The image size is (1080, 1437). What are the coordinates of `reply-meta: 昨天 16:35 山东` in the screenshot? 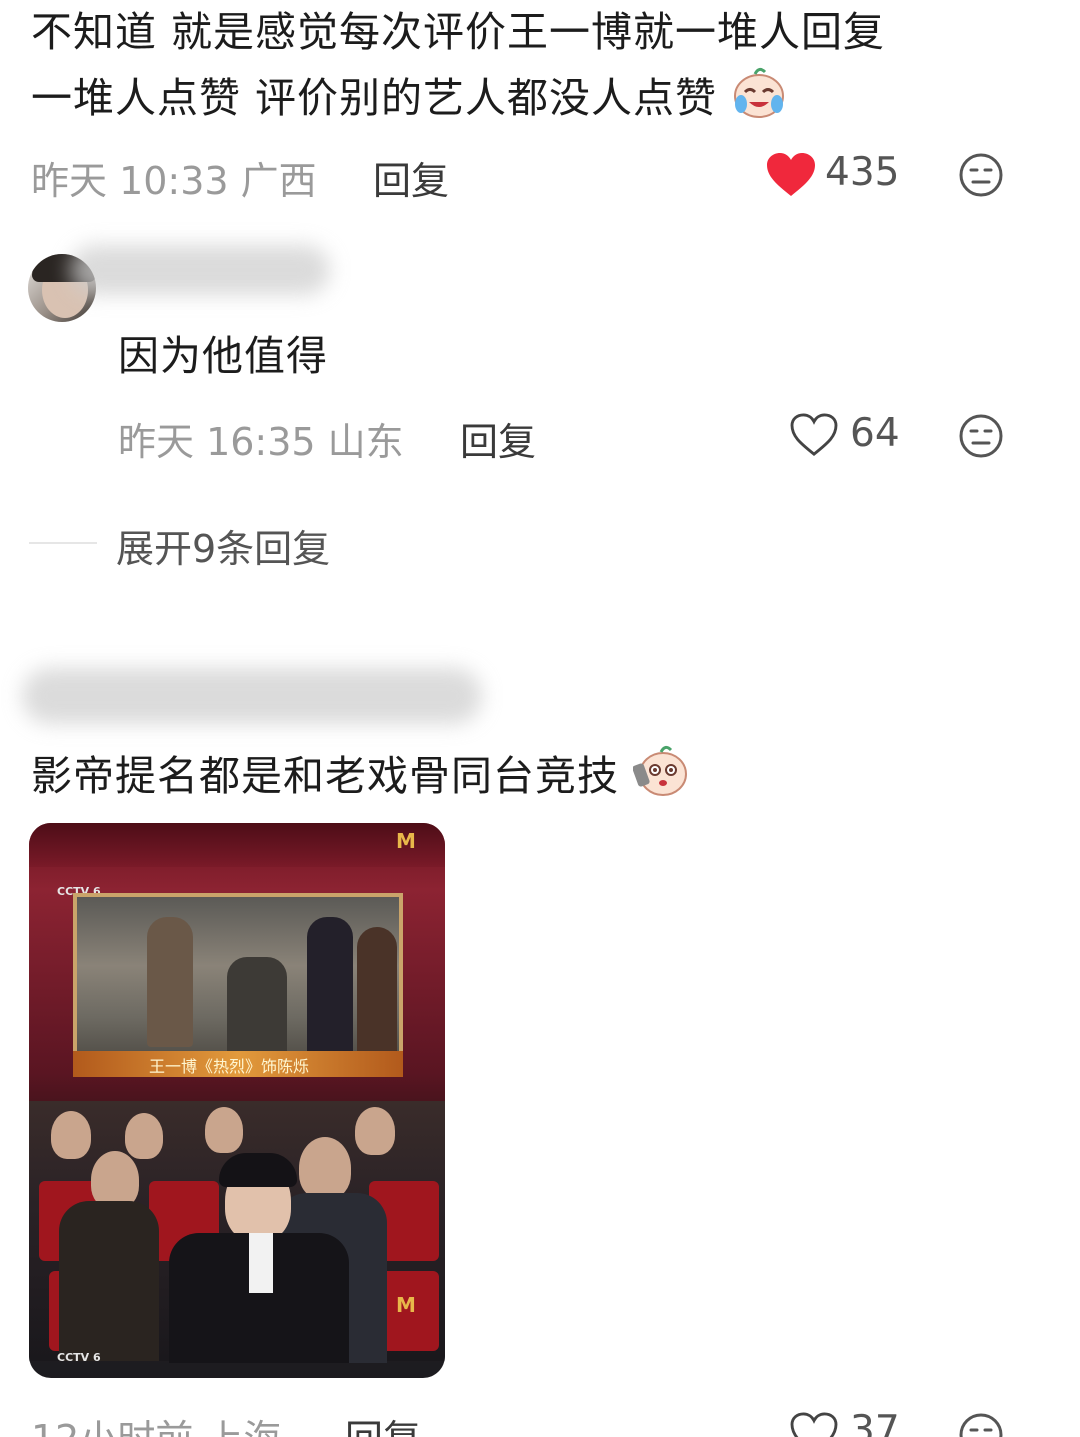 It's located at (261, 442).